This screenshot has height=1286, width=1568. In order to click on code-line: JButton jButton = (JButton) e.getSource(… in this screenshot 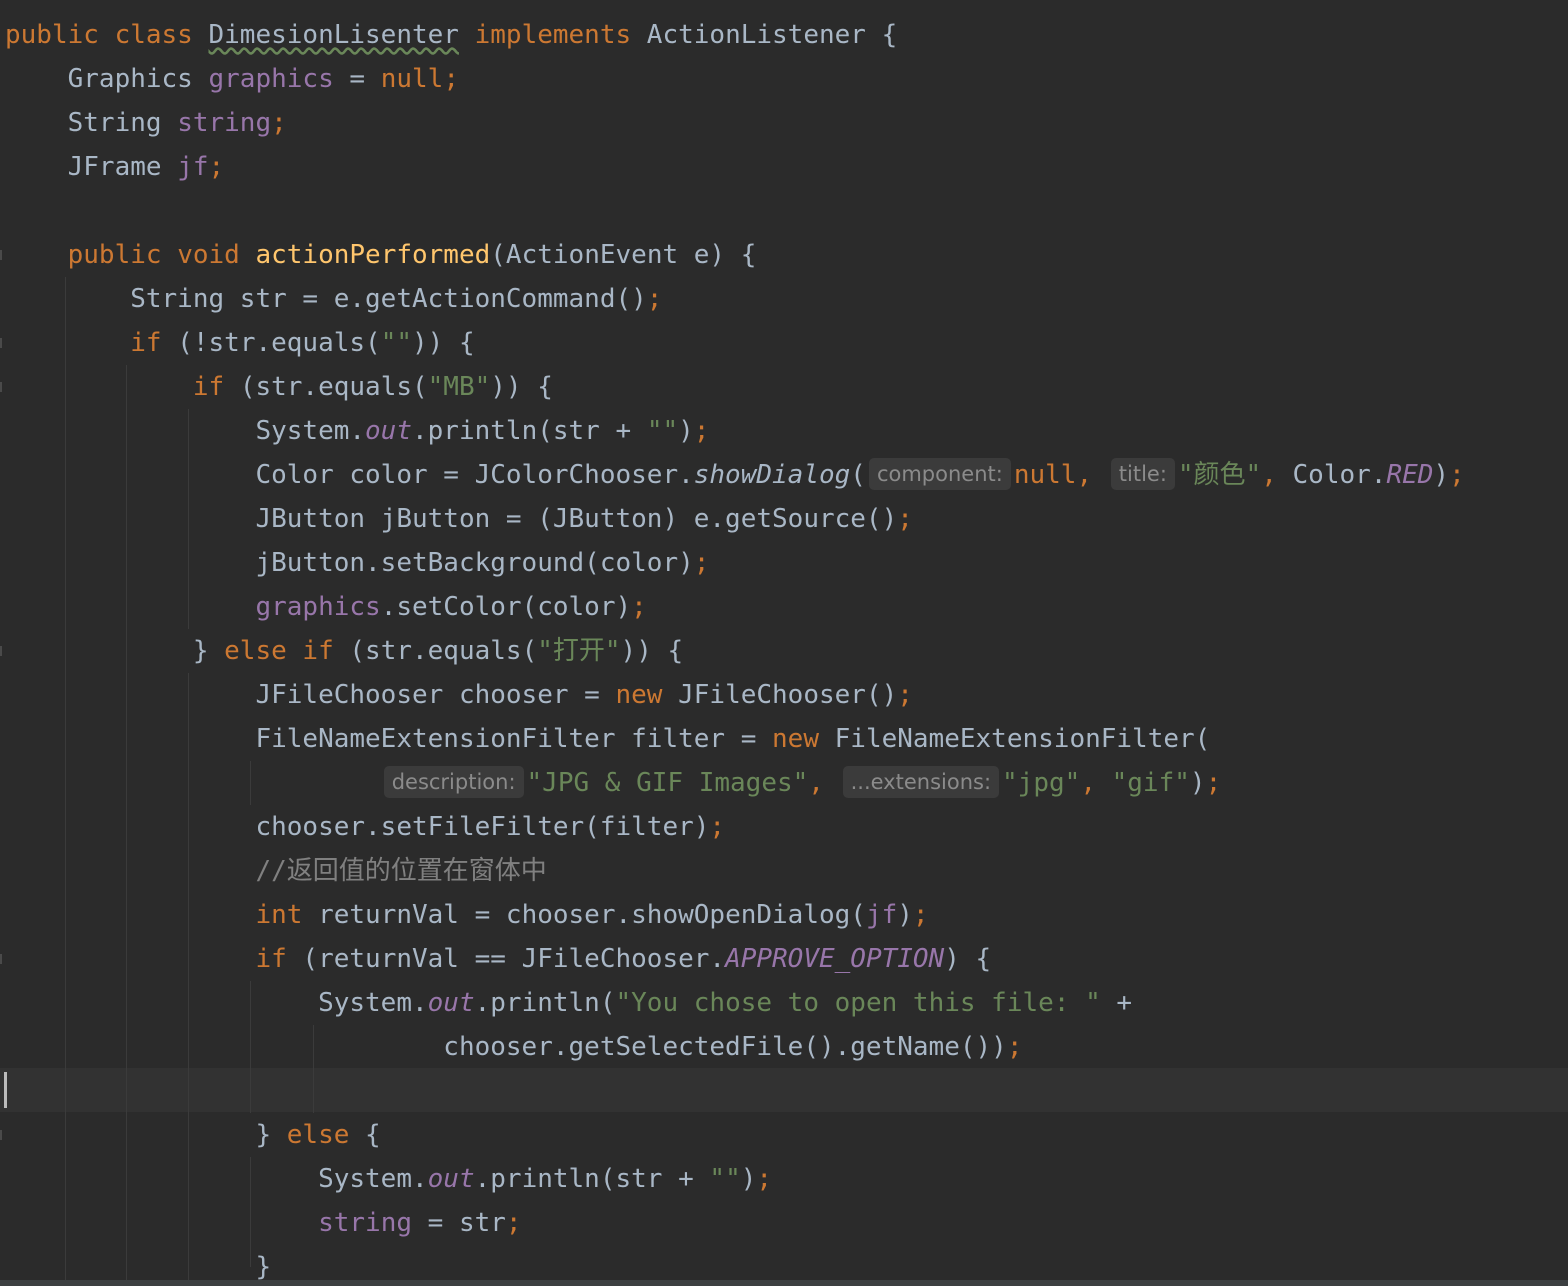, I will do `click(459, 519)`.